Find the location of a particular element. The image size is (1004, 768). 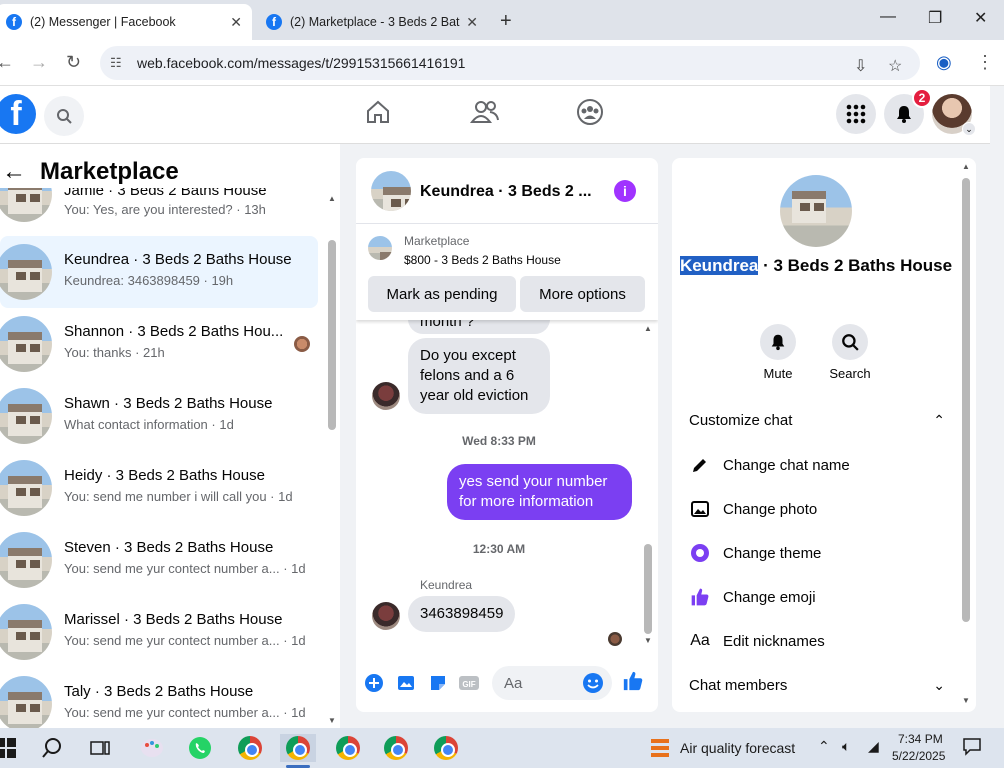

change-photo-option: Change photo is located at coordinates (817, 509).